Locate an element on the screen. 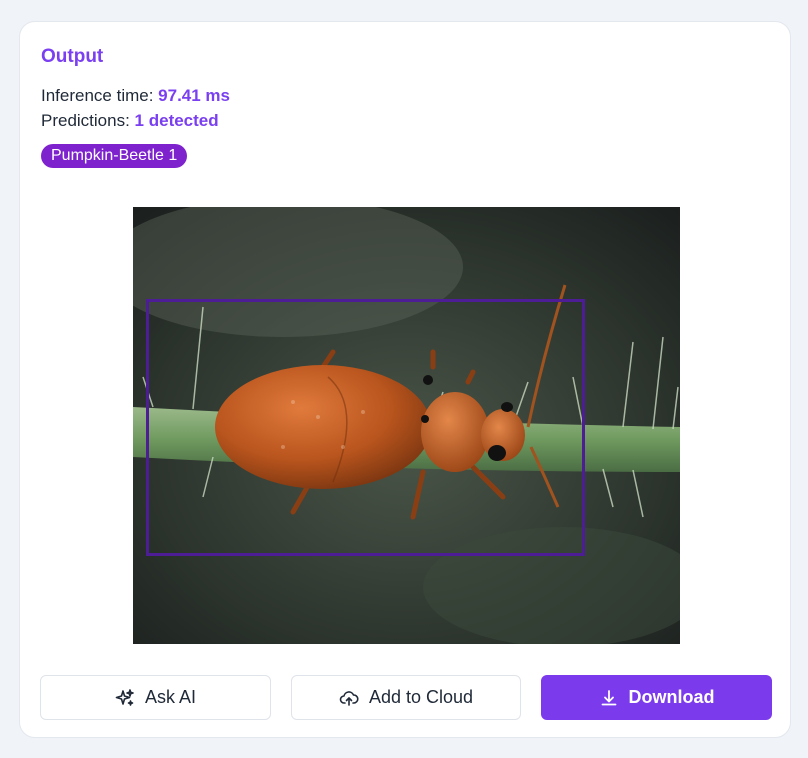 The image size is (808, 758). cloud-upload-icon is located at coordinates (349, 698).